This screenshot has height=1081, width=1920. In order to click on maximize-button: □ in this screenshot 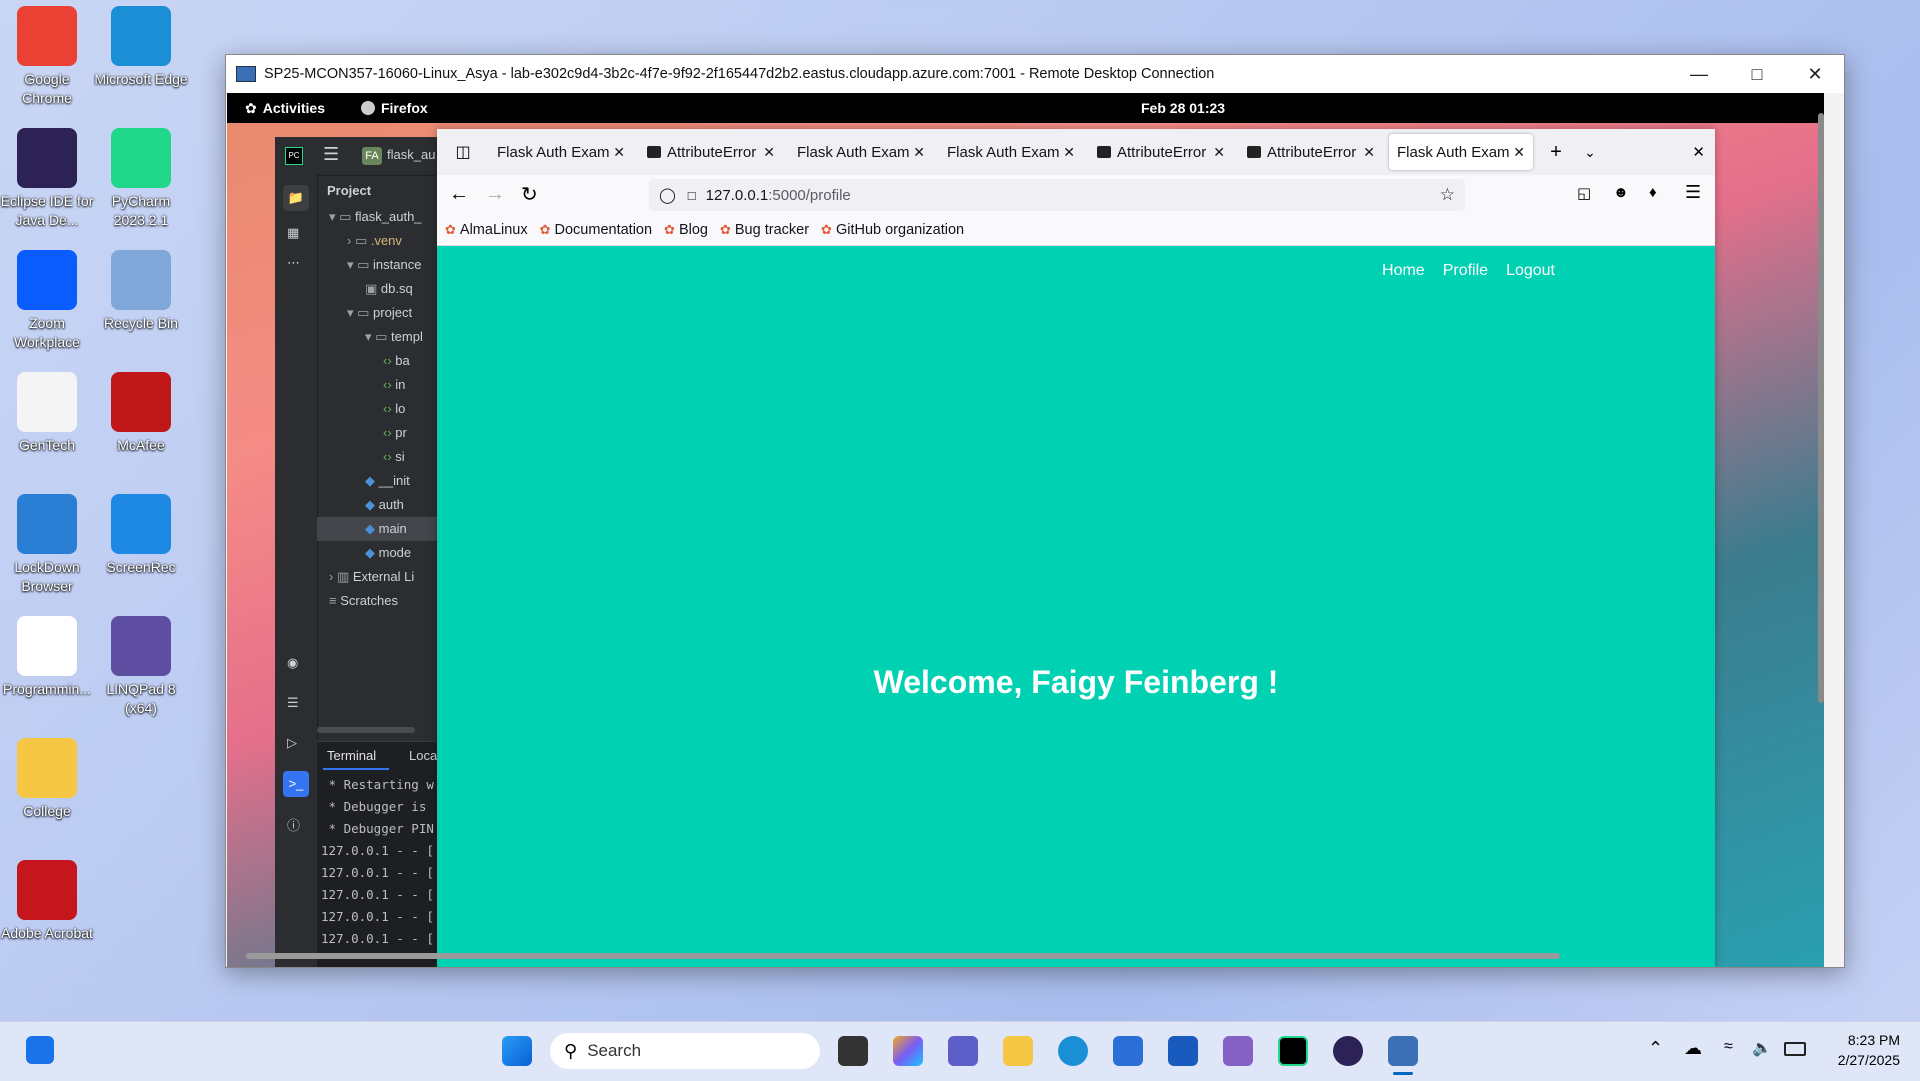, I will do `click(1757, 74)`.